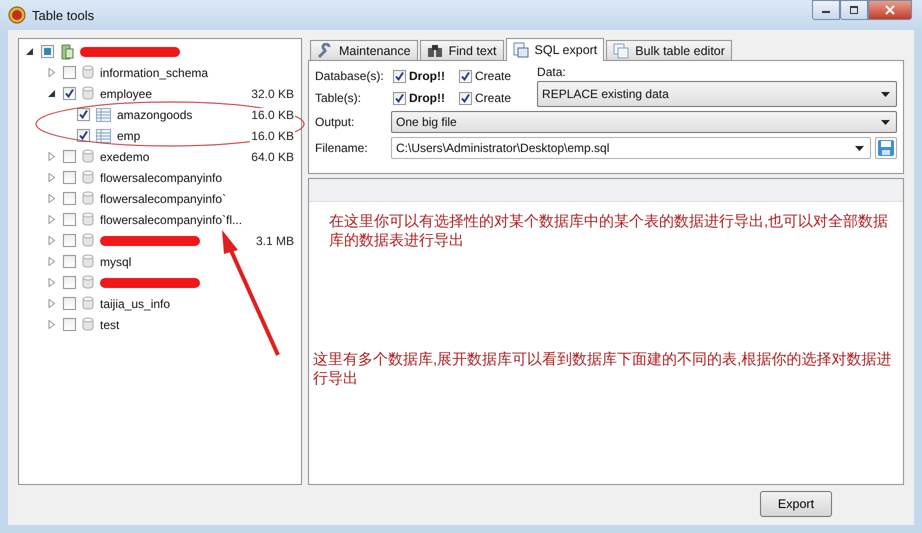 Image resolution: width=922 pixels, height=533 pixels. What do you see at coordinates (154, 115) in the screenshot?
I see `tree-item-label: amazongoods` at bounding box center [154, 115].